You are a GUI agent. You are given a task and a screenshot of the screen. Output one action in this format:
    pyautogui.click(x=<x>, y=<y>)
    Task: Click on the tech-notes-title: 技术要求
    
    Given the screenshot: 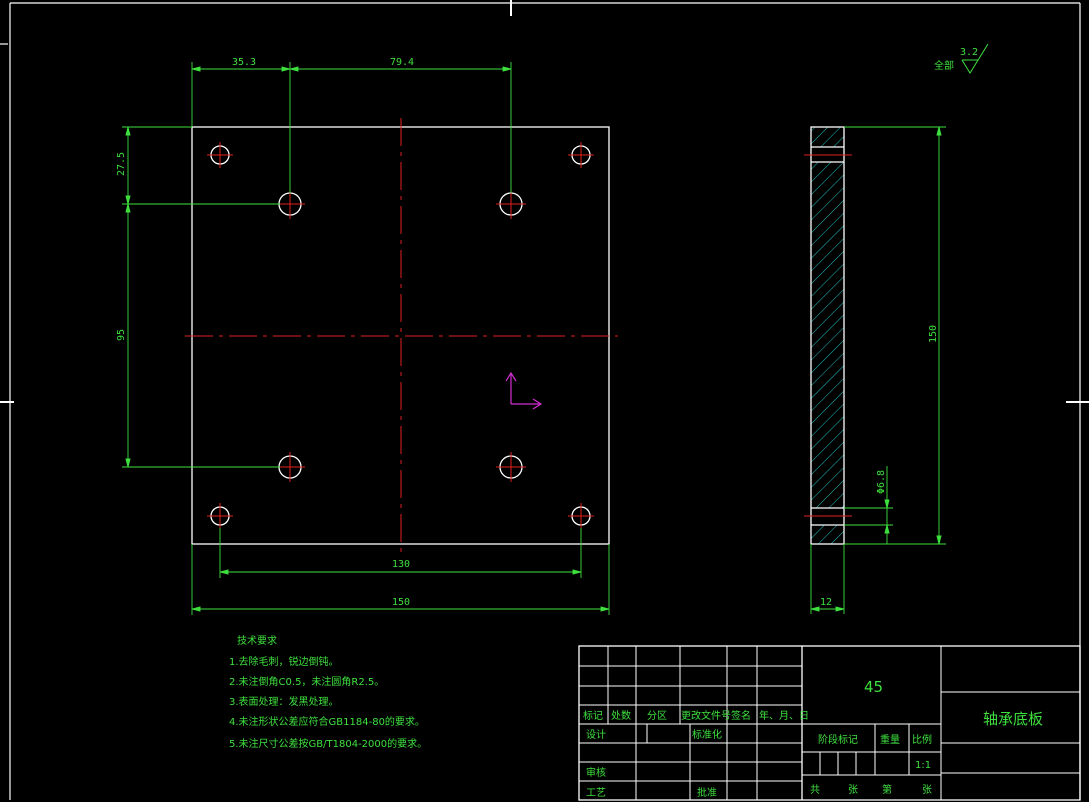 What is the action you would take?
    pyautogui.click(x=257, y=640)
    